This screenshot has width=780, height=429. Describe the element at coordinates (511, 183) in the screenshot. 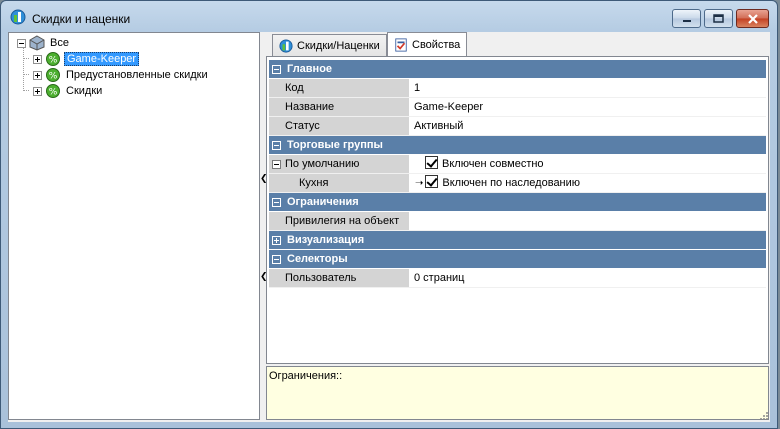

I see `checkbox-label: Включен по наследованию` at that location.